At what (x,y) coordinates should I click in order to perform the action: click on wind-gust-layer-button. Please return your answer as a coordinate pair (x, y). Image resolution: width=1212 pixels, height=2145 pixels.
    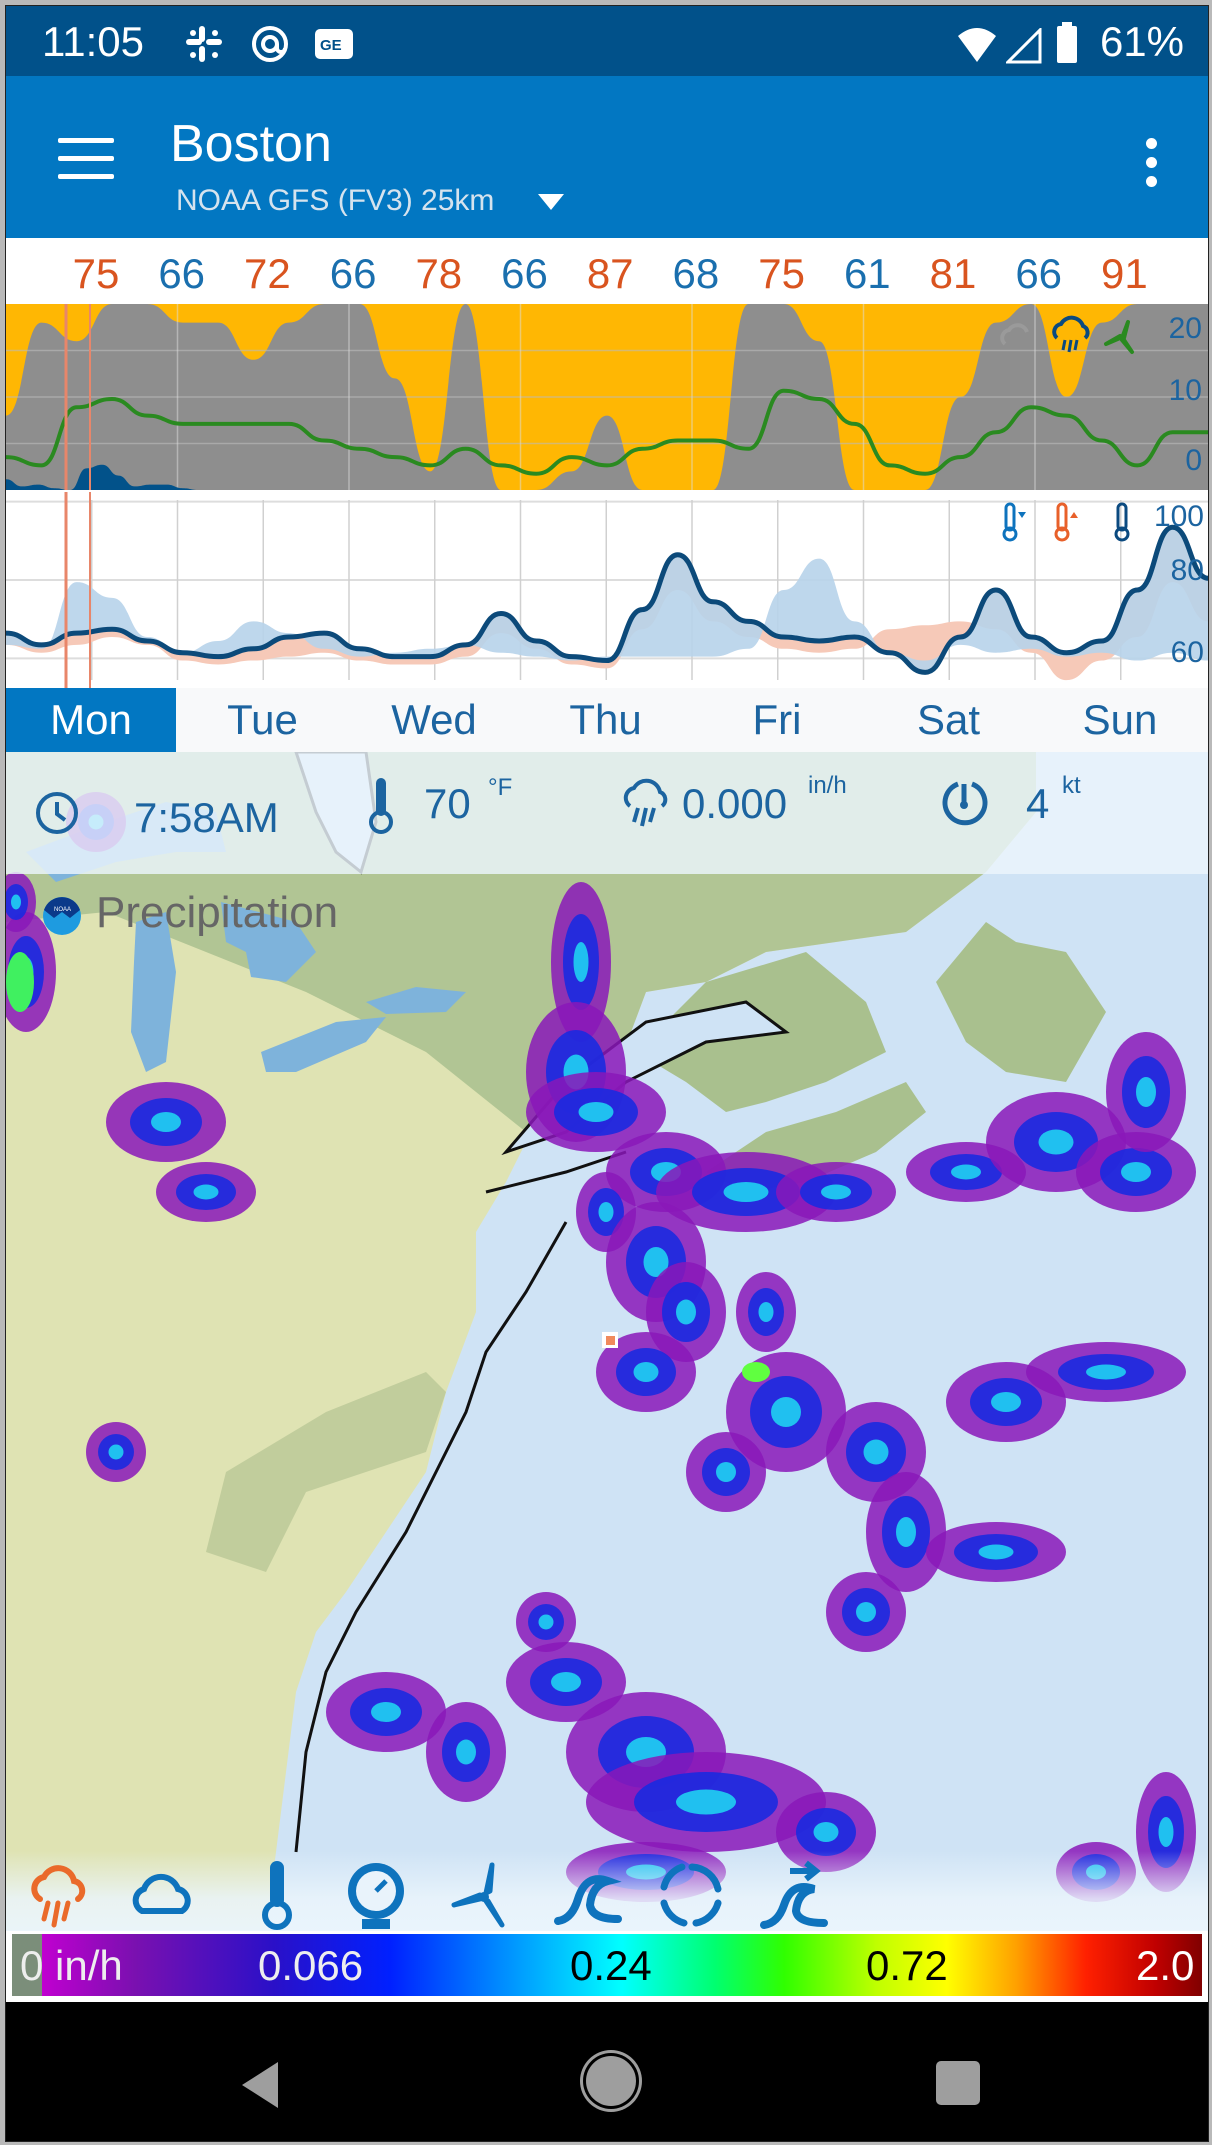
    Looking at the image, I should click on (692, 1895).